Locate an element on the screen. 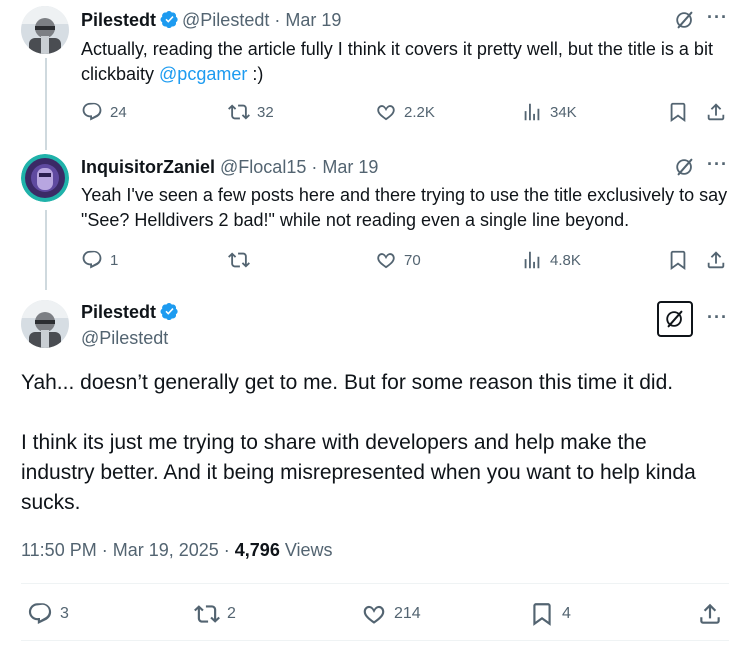  repost-button is located at coordinates (242, 260).